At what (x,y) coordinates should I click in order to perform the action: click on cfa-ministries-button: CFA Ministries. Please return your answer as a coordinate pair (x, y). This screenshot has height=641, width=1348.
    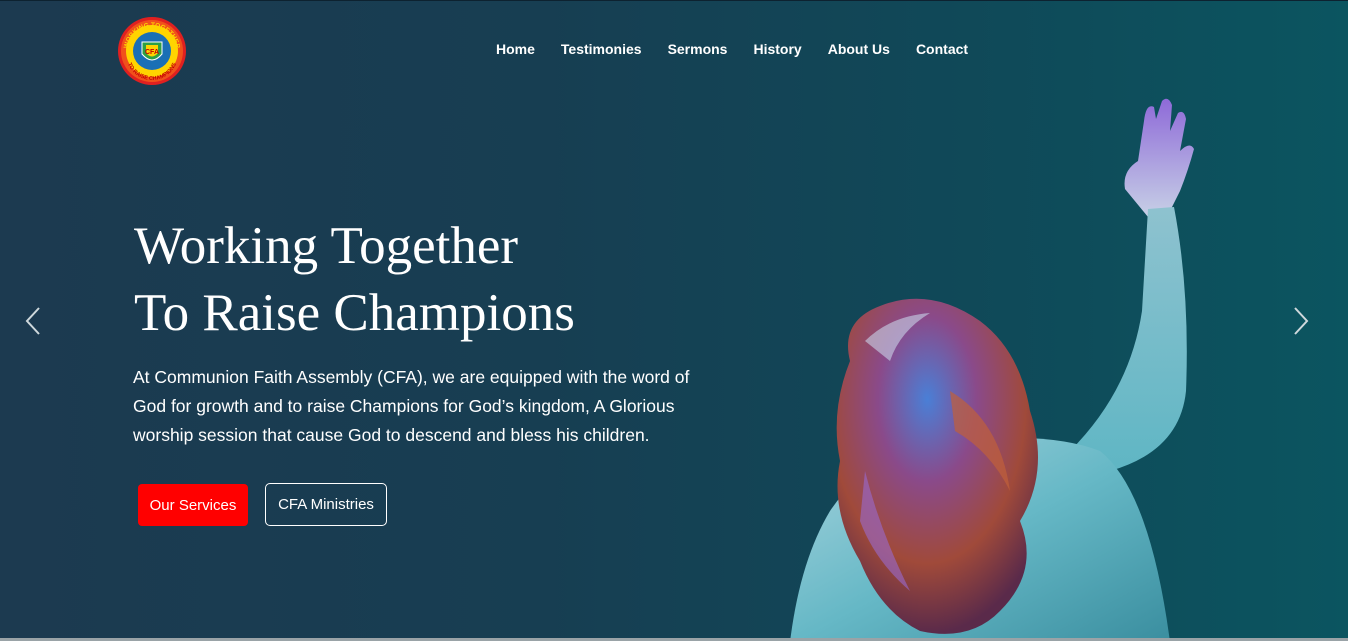
    Looking at the image, I should click on (326, 504).